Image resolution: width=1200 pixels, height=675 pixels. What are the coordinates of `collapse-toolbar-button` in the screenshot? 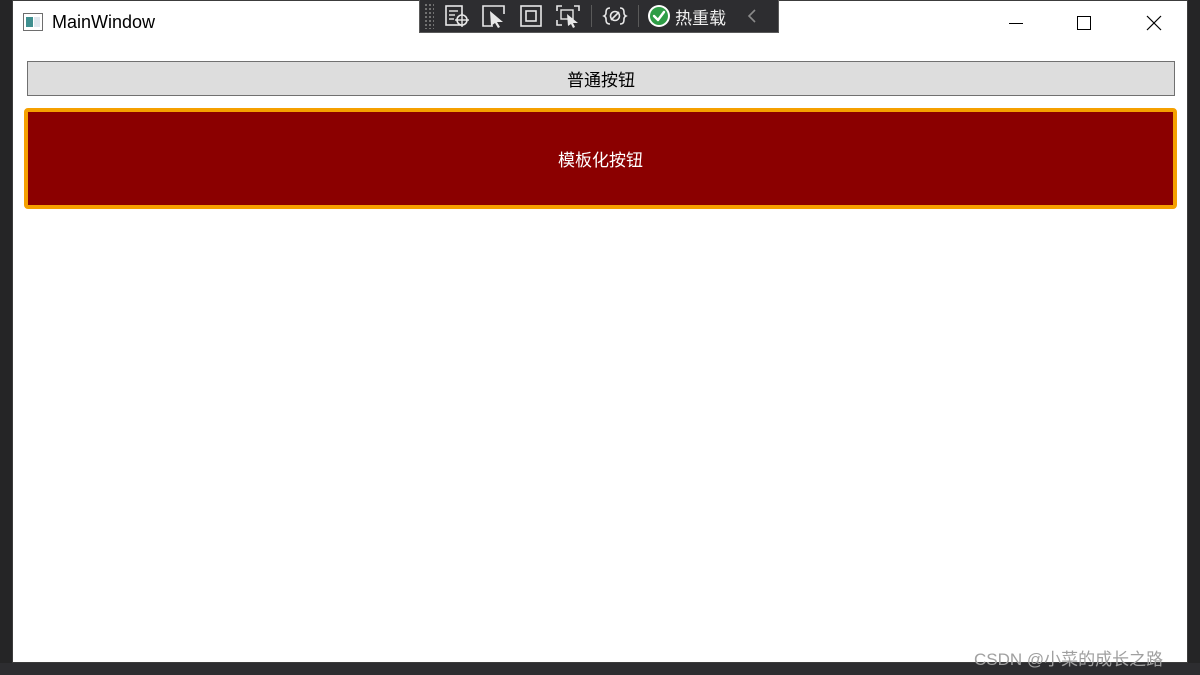 It's located at (752, 16).